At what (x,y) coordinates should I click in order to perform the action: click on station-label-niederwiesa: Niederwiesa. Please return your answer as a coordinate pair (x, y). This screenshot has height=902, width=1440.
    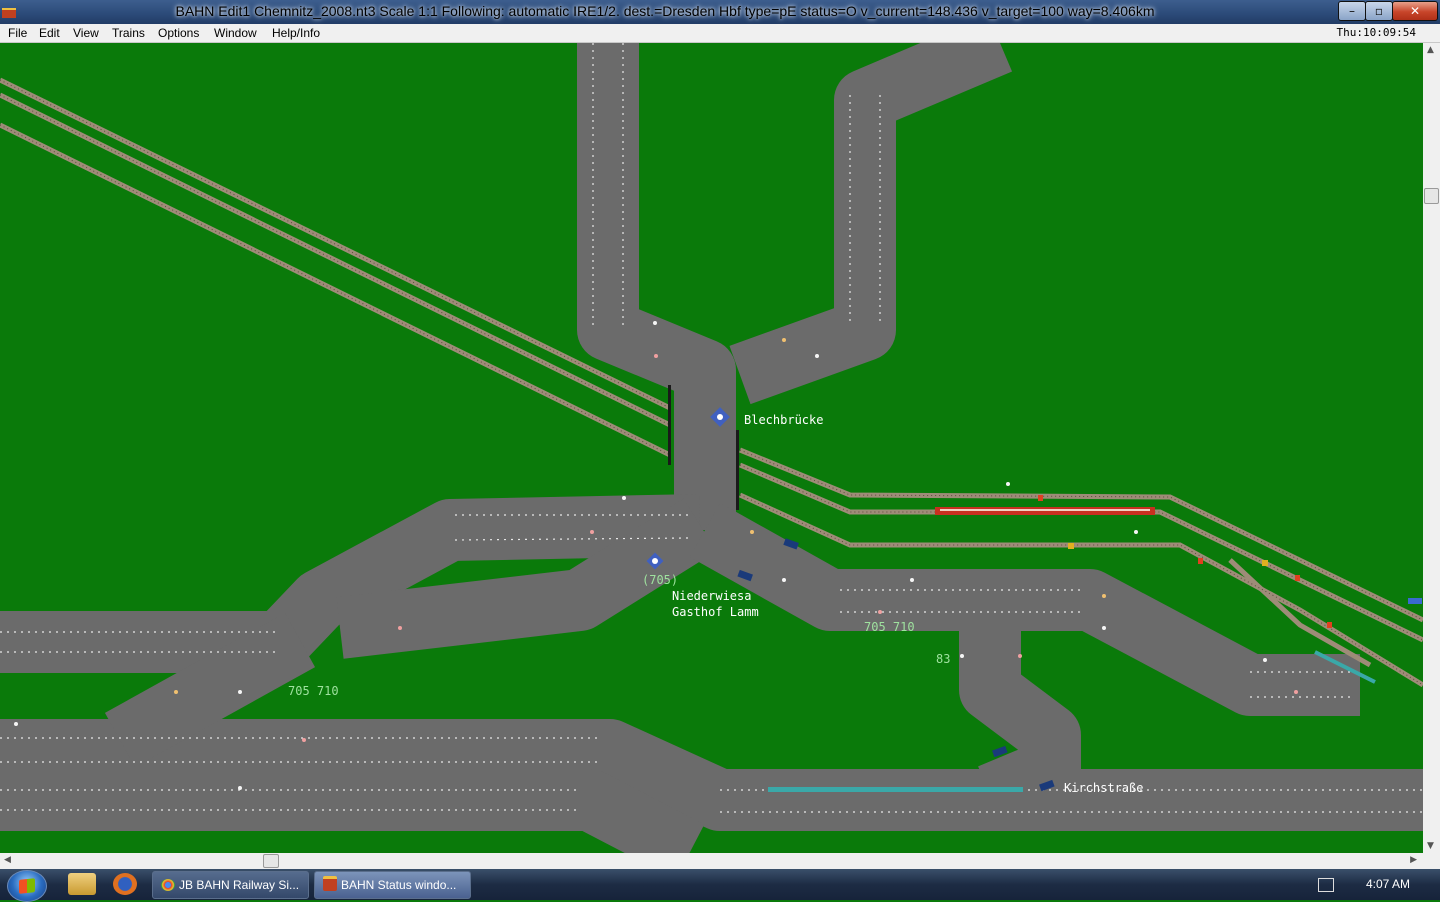
    Looking at the image, I should click on (711, 596).